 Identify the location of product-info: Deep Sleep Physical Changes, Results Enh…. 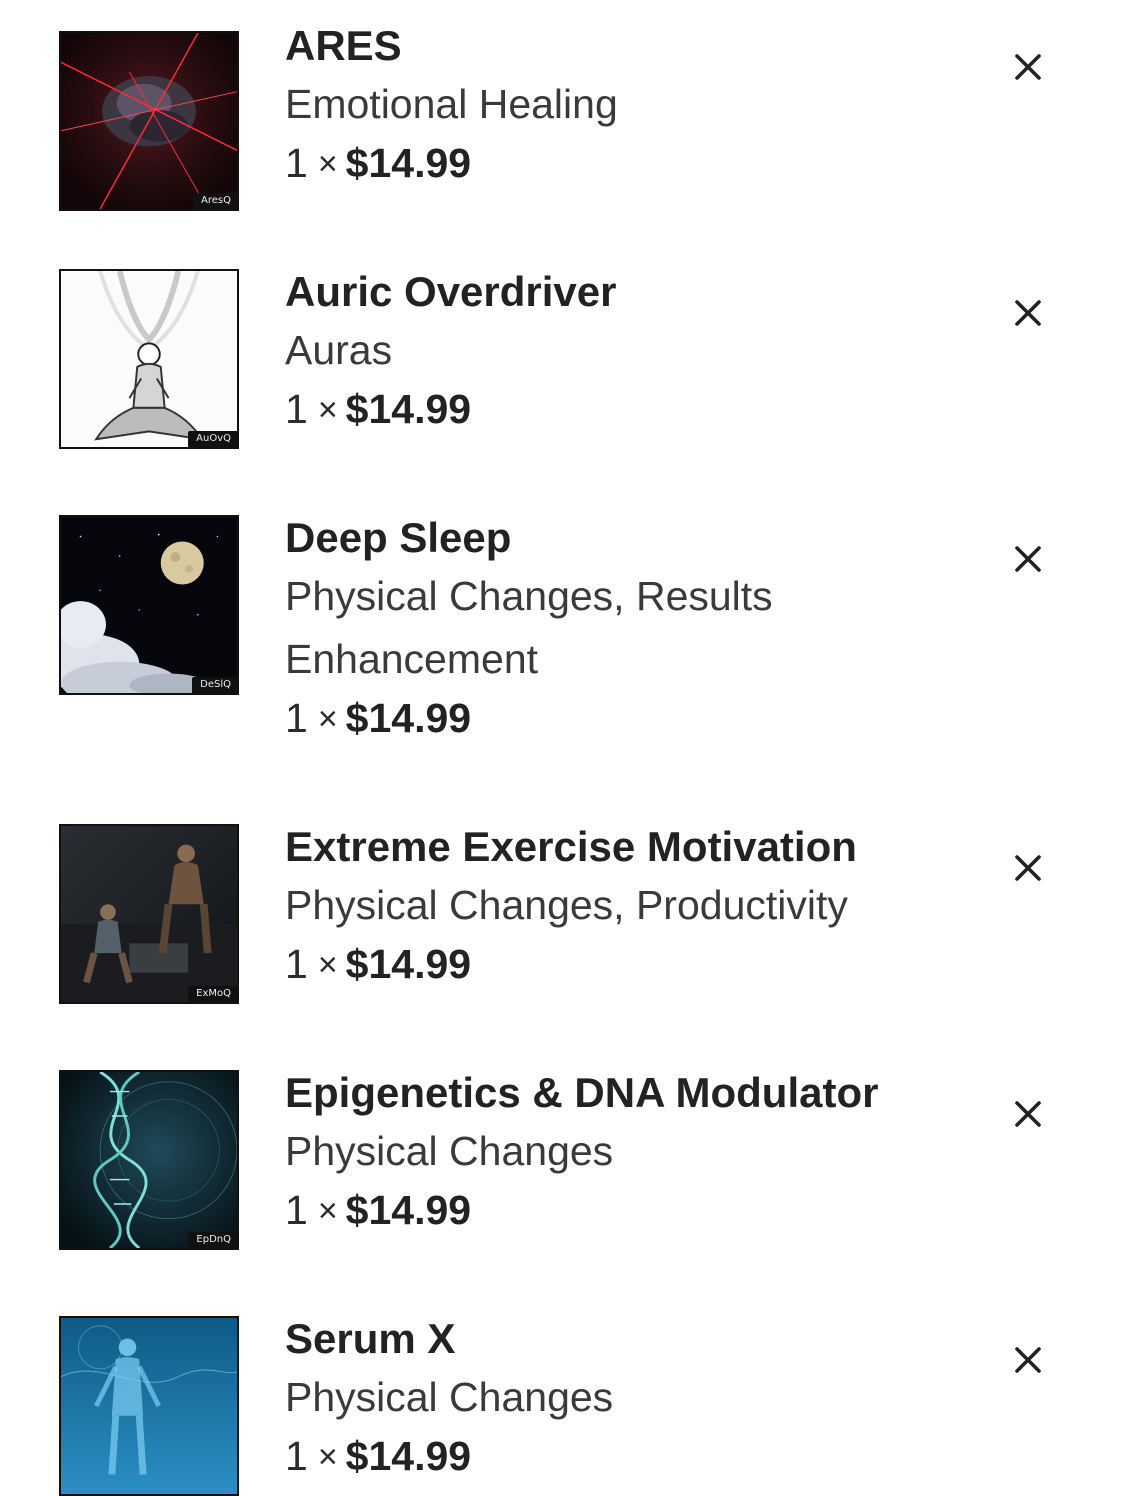
(625, 629).